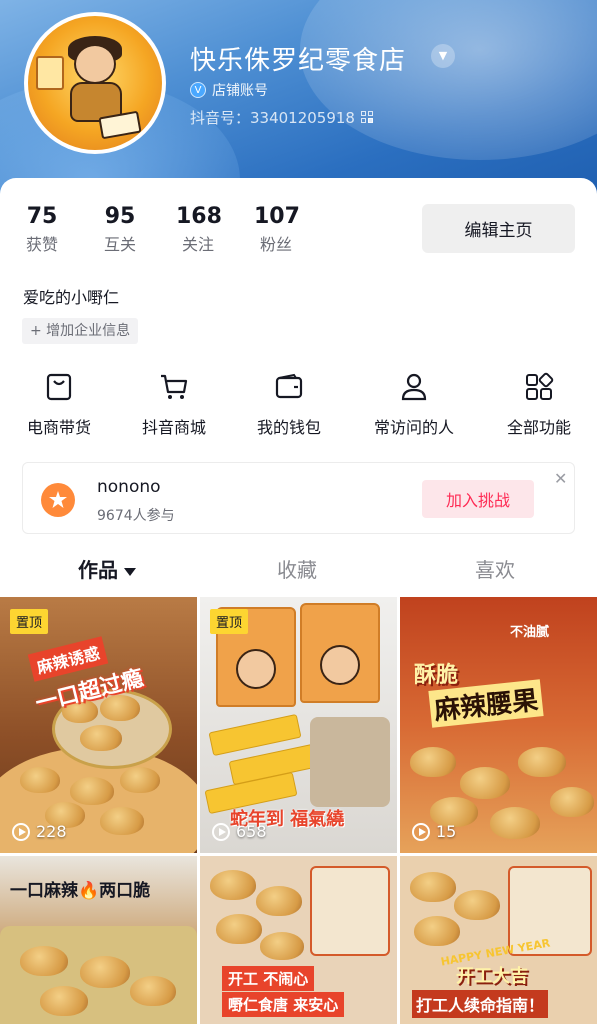  What do you see at coordinates (95, 64) in the screenshot?
I see `avatar-face` at bounding box center [95, 64].